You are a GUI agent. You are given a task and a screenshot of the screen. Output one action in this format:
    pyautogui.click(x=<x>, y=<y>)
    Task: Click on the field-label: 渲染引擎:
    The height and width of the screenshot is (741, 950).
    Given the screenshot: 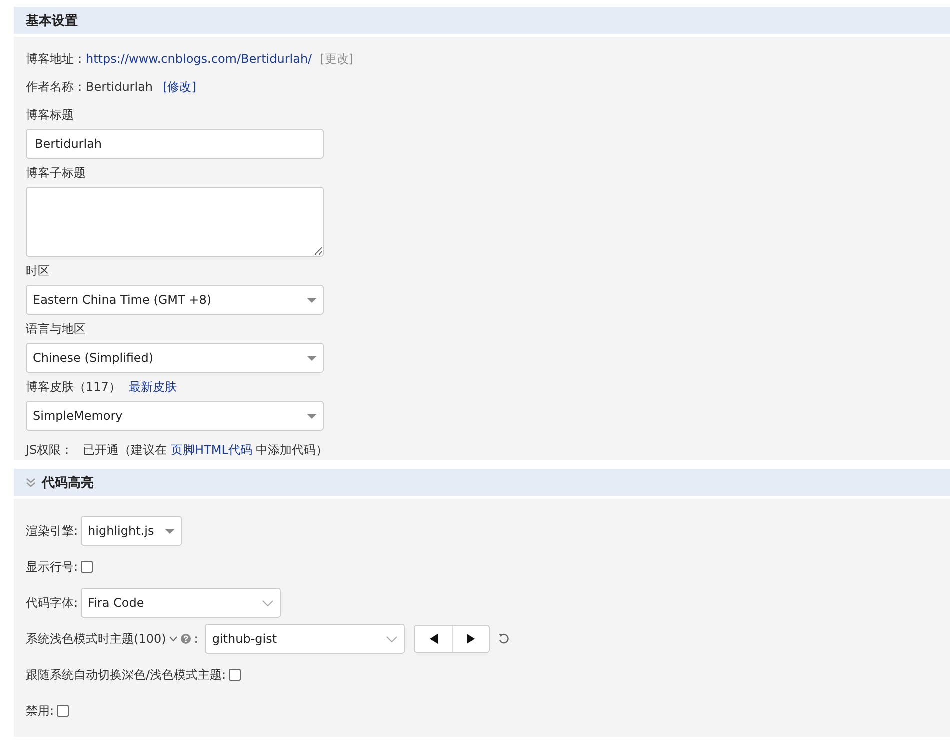 What is the action you would take?
    pyautogui.click(x=52, y=531)
    